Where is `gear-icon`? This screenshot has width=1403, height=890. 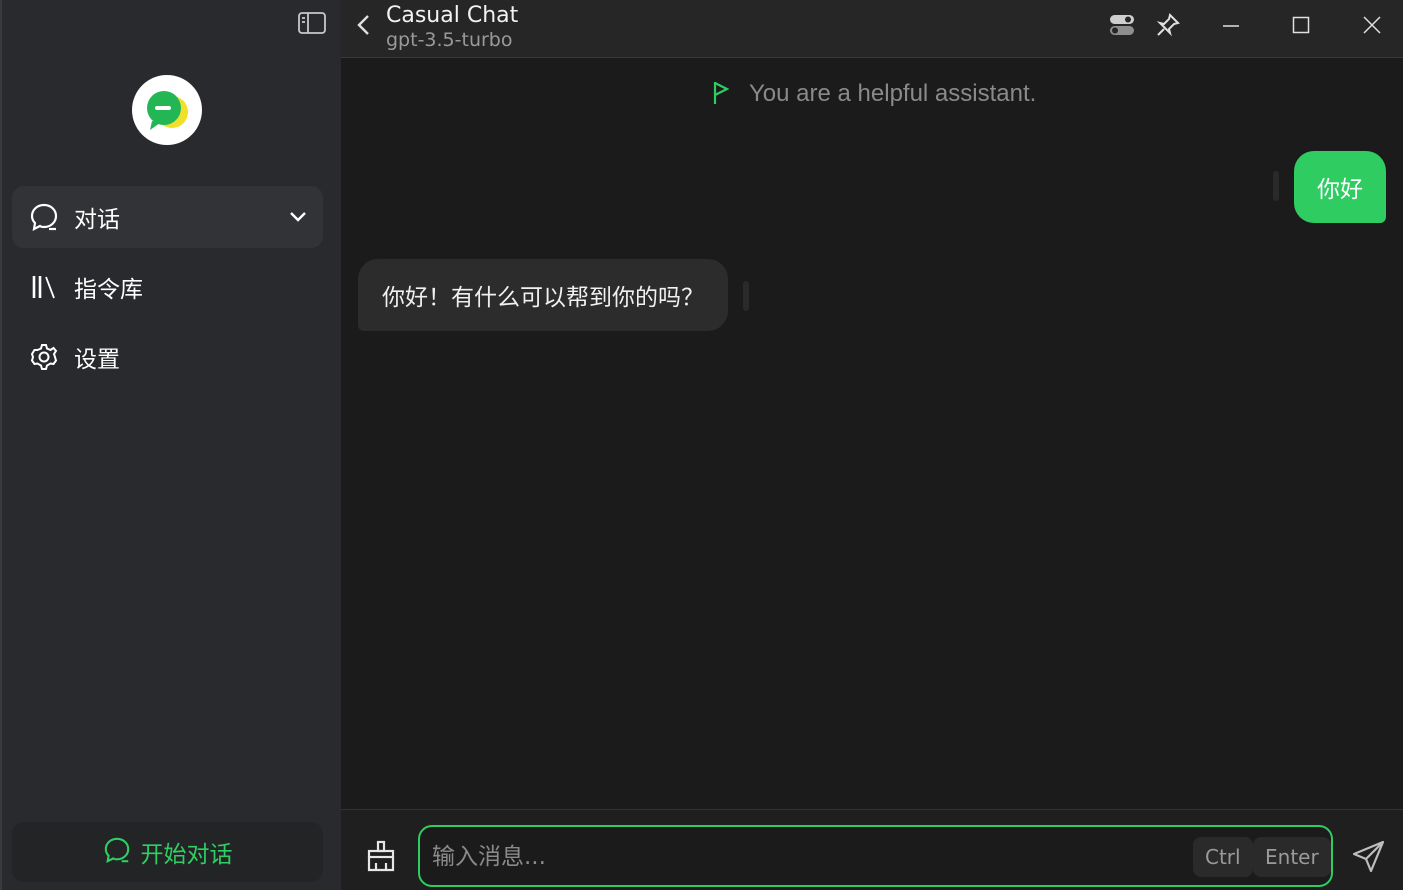 gear-icon is located at coordinates (44, 357).